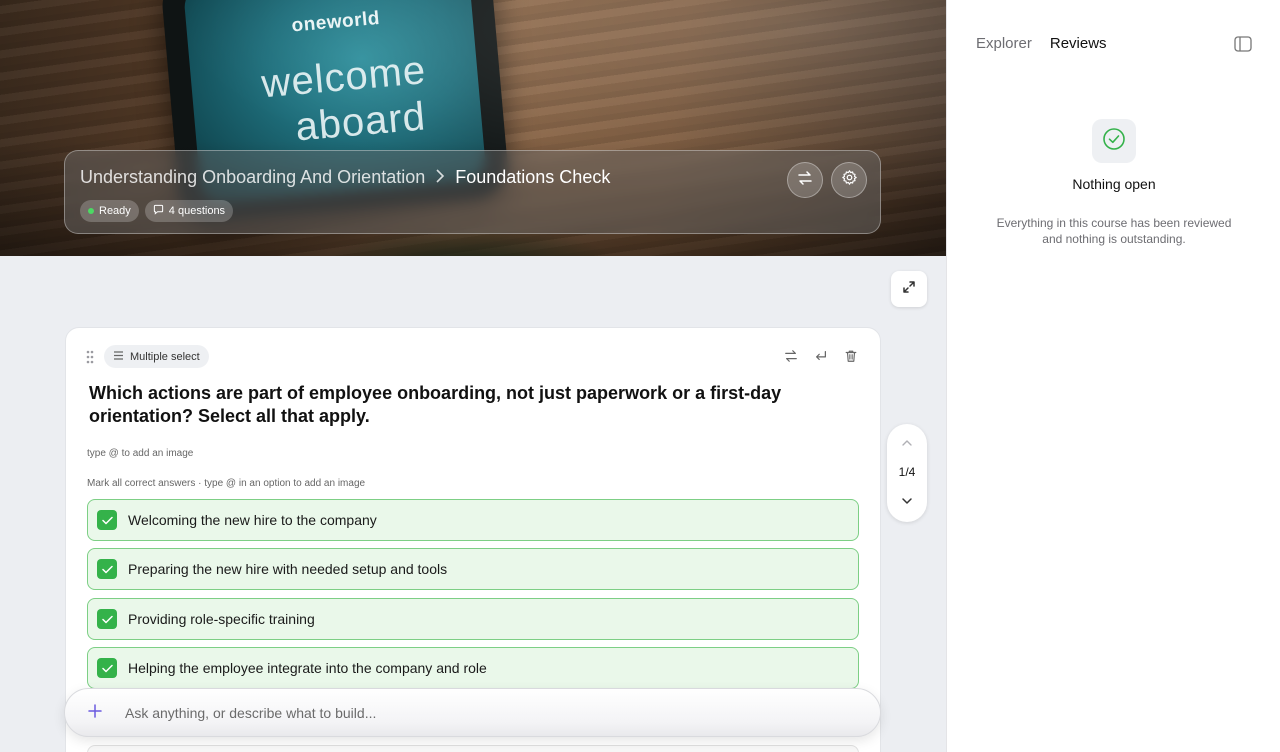 The image size is (1280, 752). What do you see at coordinates (1078, 43) in the screenshot?
I see `tab-reviews: Reviews` at bounding box center [1078, 43].